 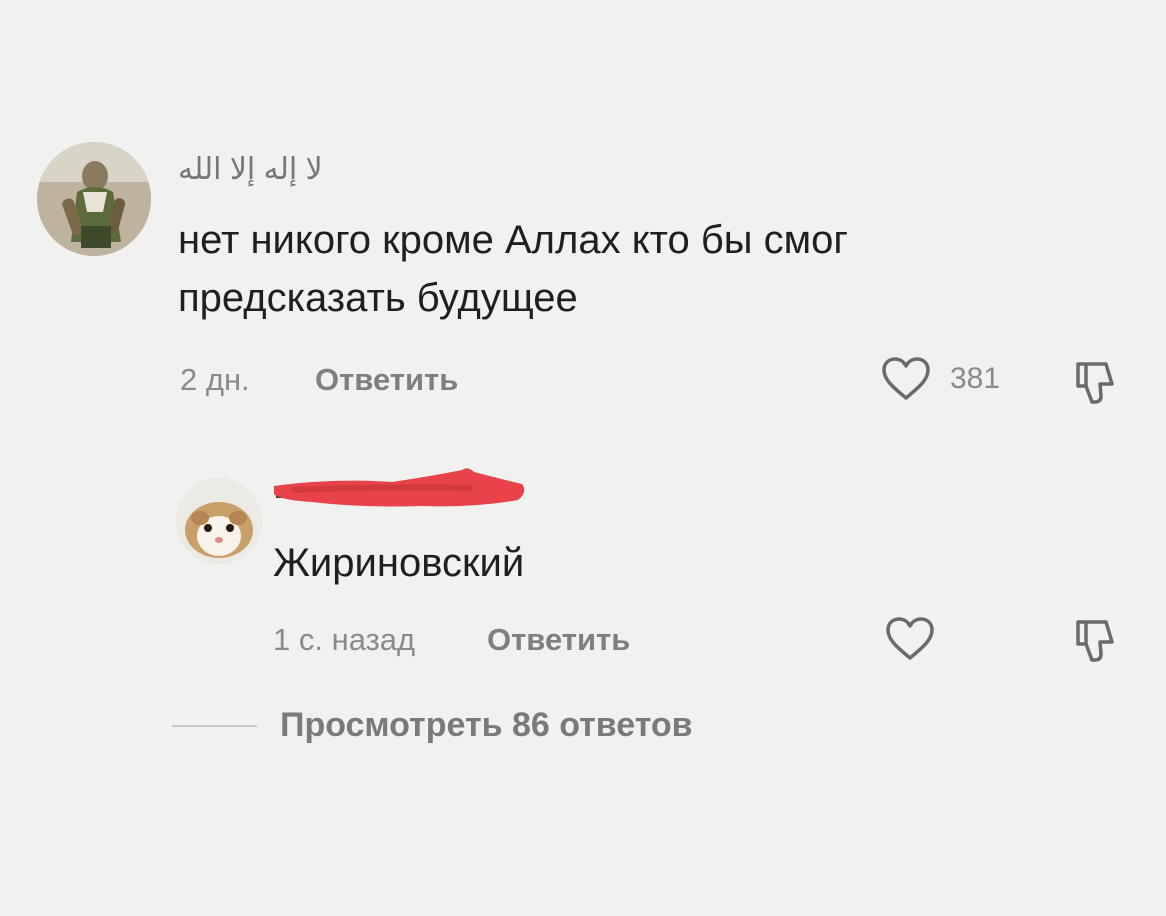 What do you see at coordinates (215, 379) in the screenshot?
I see `comment-timestamp: 2 дн.` at bounding box center [215, 379].